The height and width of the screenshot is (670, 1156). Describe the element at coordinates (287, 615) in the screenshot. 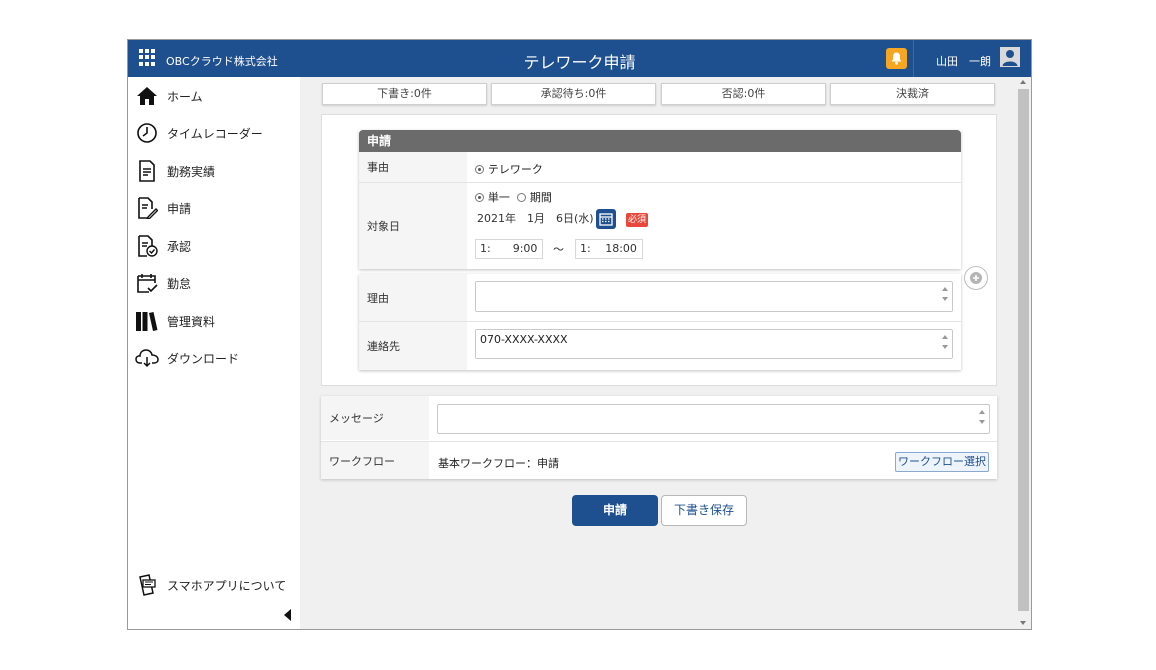

I see `sidebar-collapse-icon` at that location.